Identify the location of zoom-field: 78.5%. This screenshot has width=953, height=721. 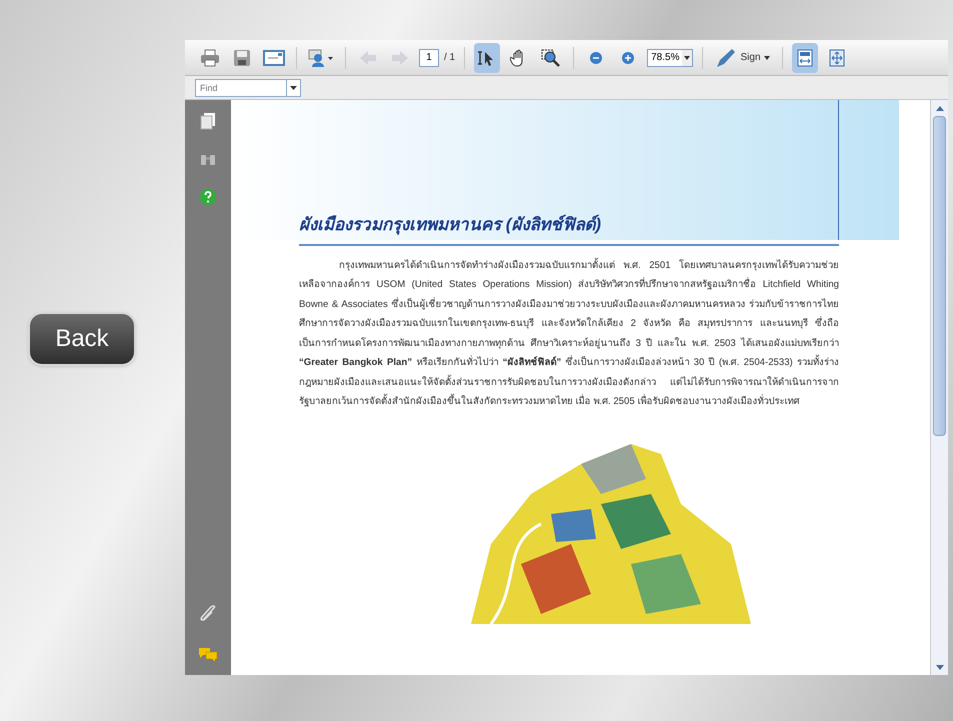
(670, 57).